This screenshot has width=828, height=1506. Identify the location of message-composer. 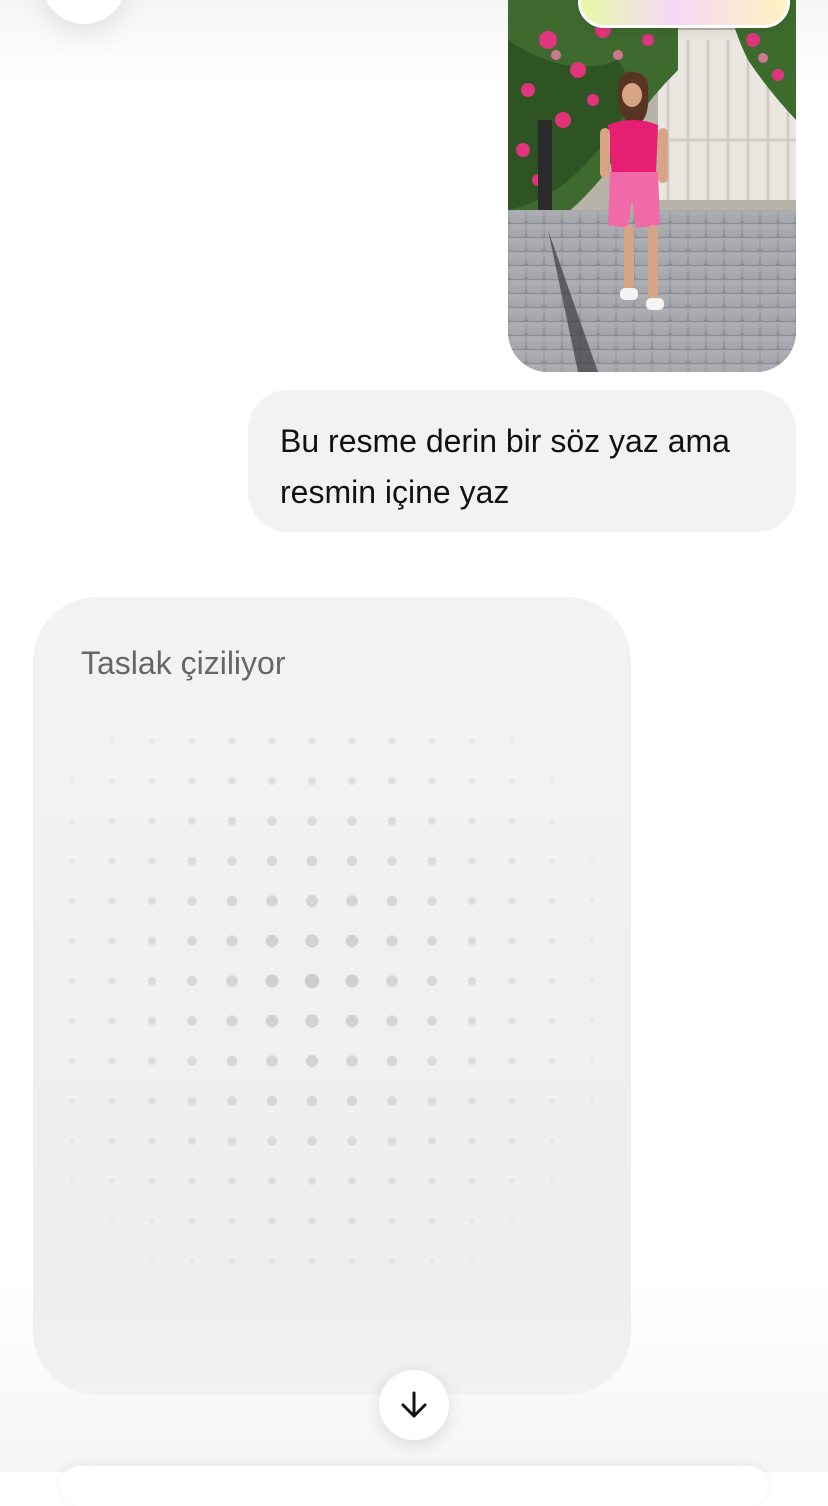
(414, 1486).